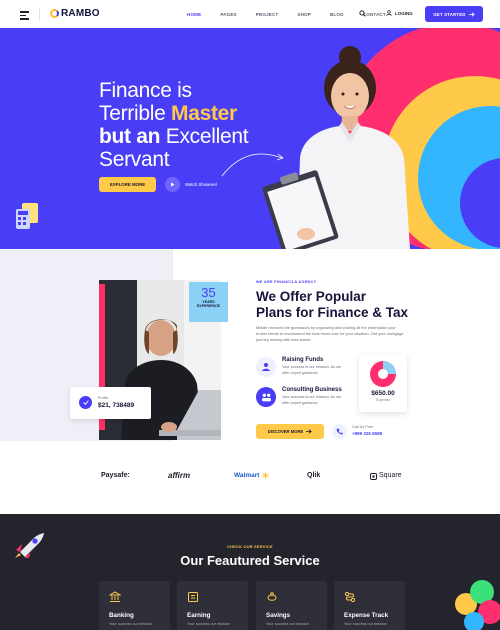  I want to click on profit-card: Profits $21, 738489, so click(110, 403).